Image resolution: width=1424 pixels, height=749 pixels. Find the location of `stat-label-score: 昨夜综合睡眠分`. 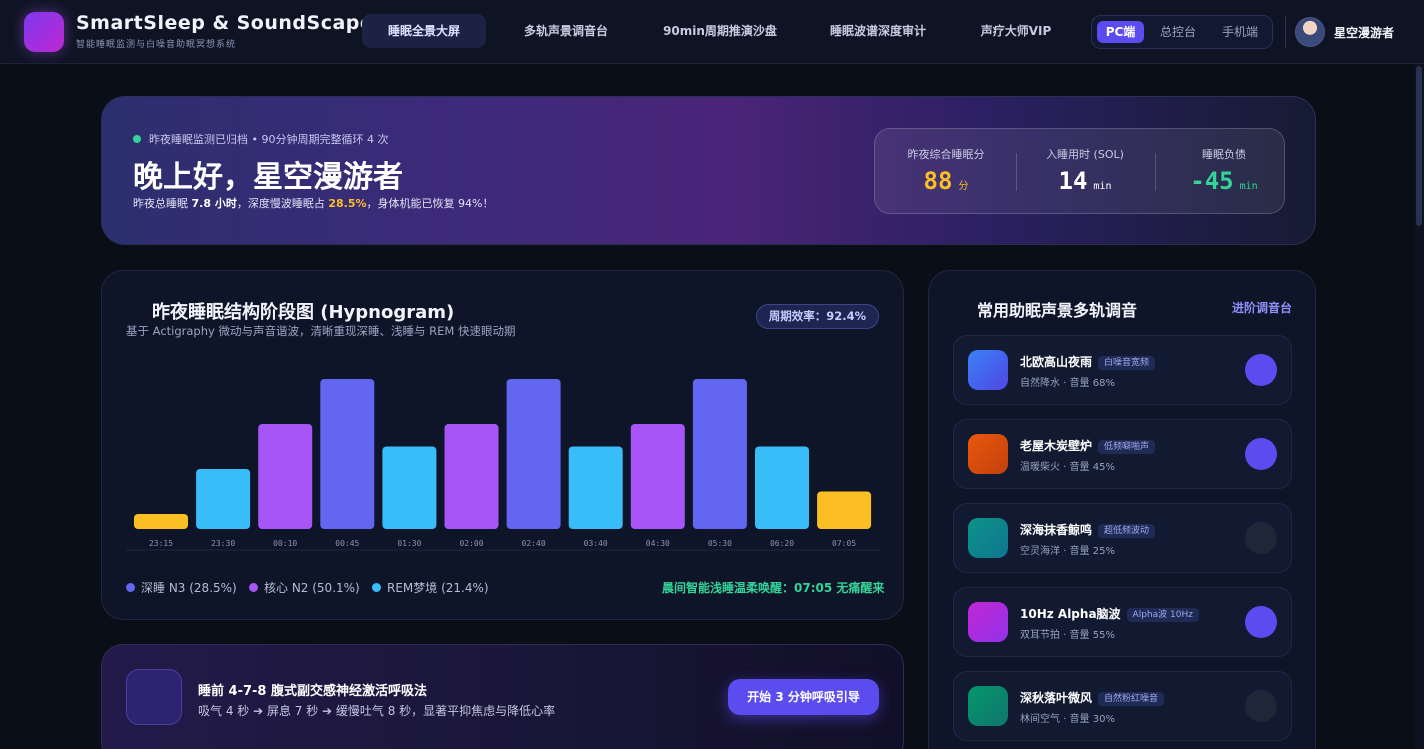

stat-label-score: 昨夜综合睡眠分 is located at coordinates (946, 154).